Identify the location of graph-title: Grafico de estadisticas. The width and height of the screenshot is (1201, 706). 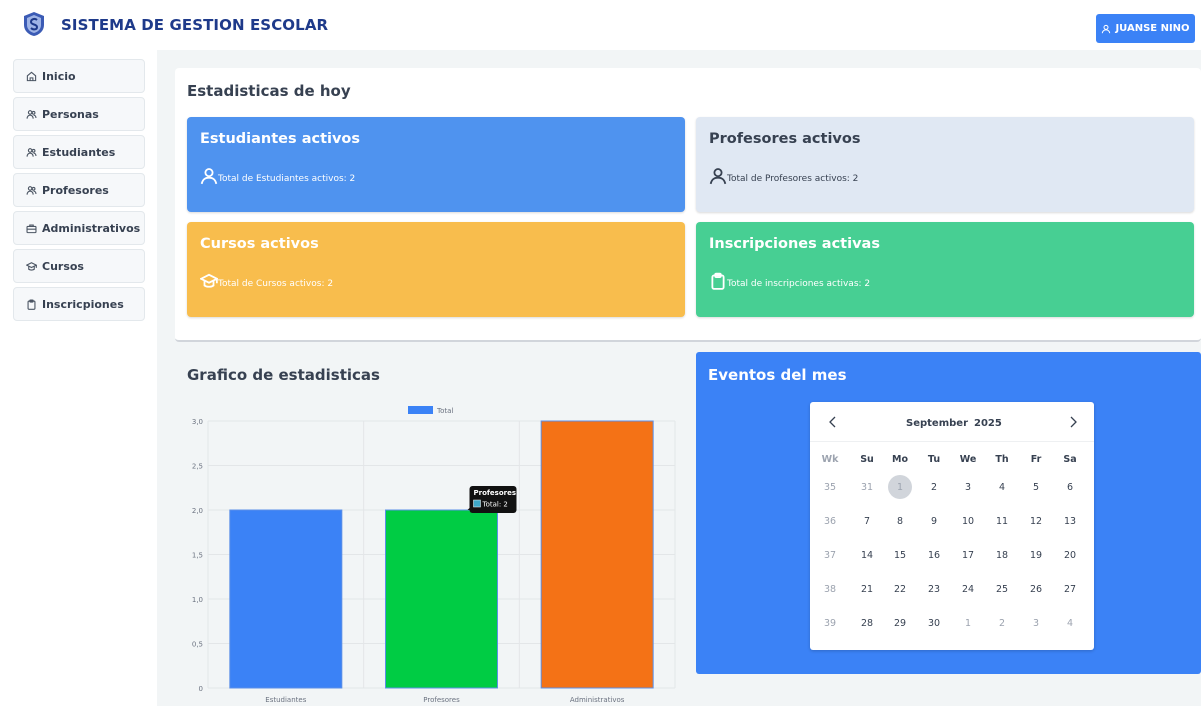
(283, 375).